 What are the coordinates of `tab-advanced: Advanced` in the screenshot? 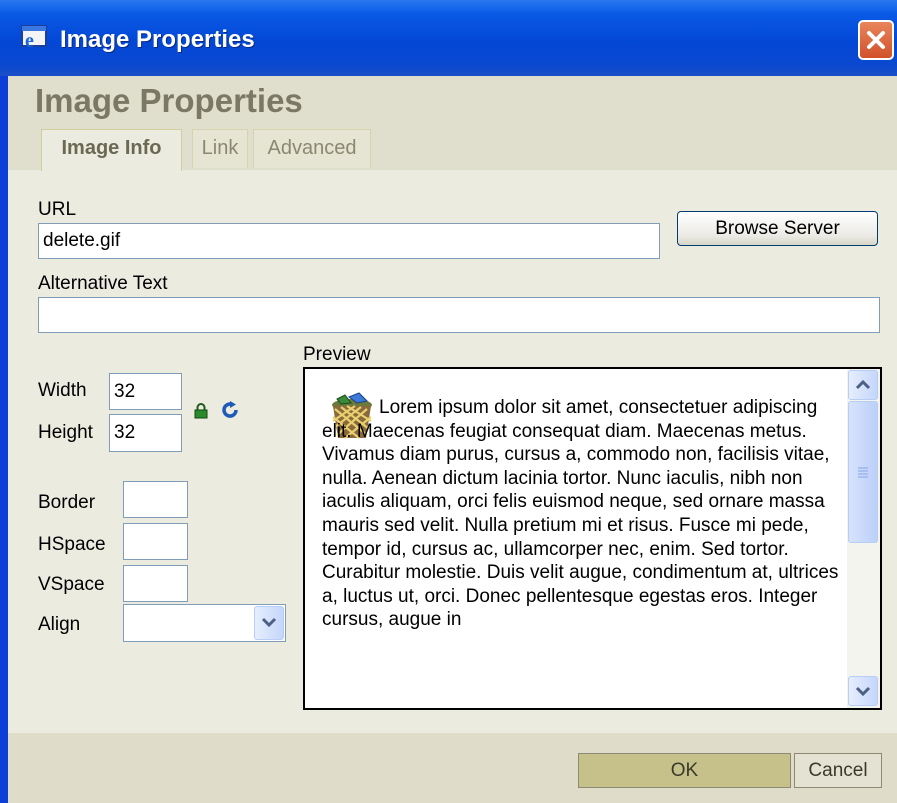 It's located at (312, 148).